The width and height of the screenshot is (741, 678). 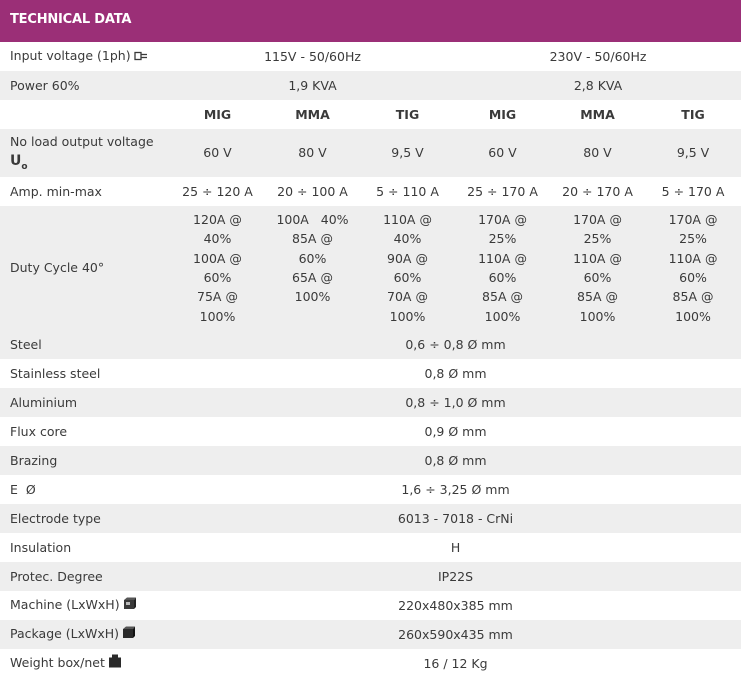 What do you see at coordinates (44, 402) in the screenshot?
I see `row-label: Aluminium` at bounding box center [44, 402].